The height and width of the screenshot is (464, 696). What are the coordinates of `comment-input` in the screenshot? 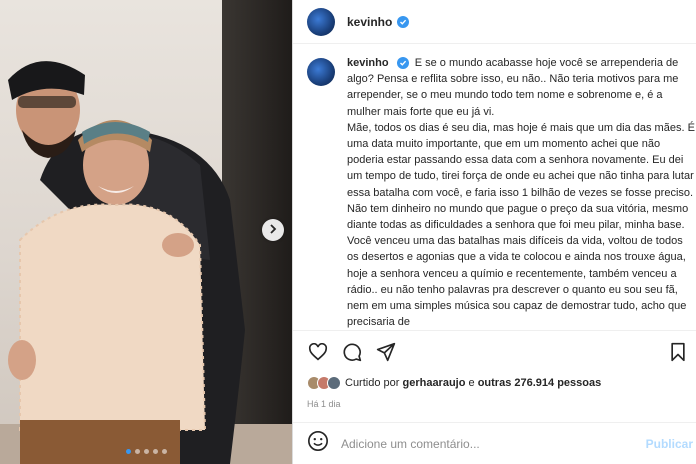 It's located at (491, 443).